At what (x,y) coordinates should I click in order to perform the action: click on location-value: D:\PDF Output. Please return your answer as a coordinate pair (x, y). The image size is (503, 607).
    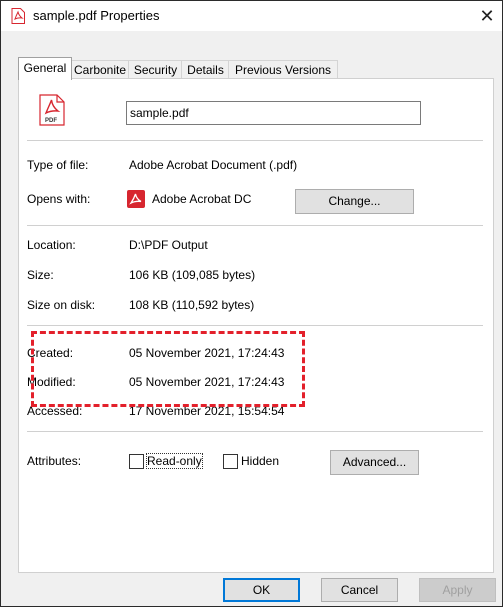
    Looking at the image, I should click on (168, 245).